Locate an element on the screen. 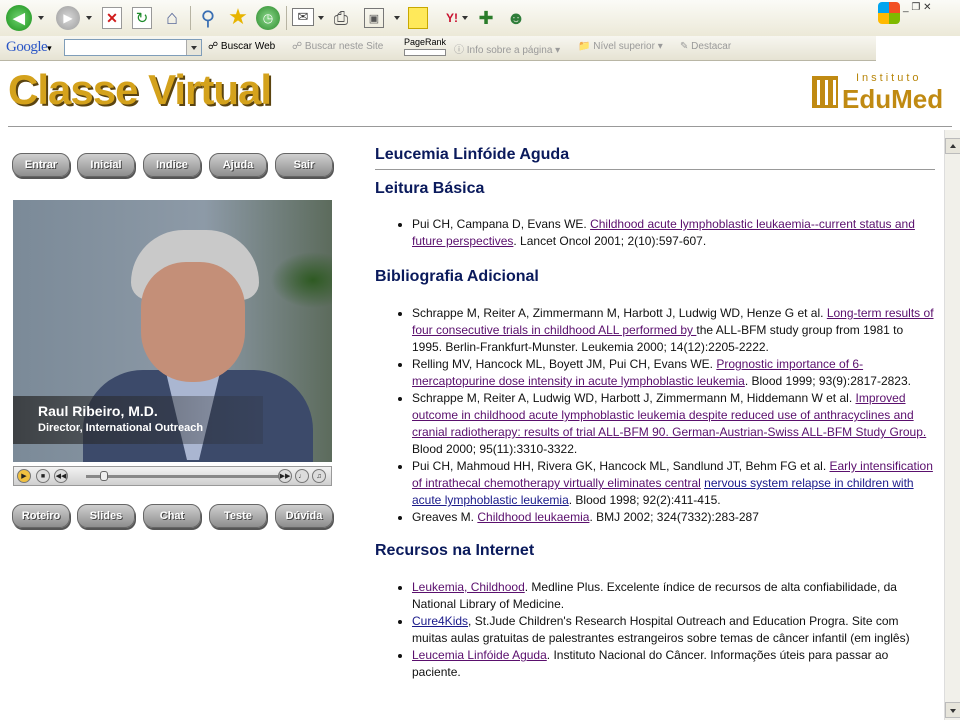  print-icon: ⎙ is located at coordinates (341, 18).